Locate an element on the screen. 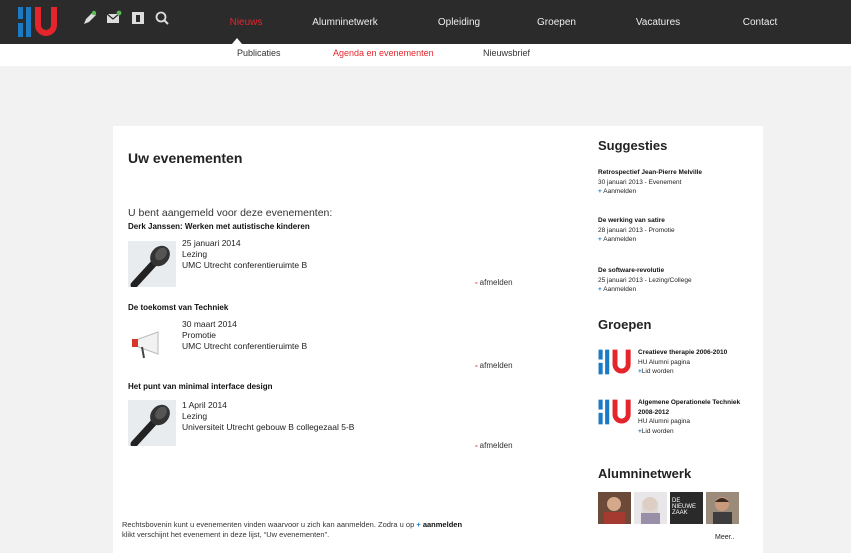  alumni-badge: DE NIEUWE ZAAK is located at coordinates (684, 507).